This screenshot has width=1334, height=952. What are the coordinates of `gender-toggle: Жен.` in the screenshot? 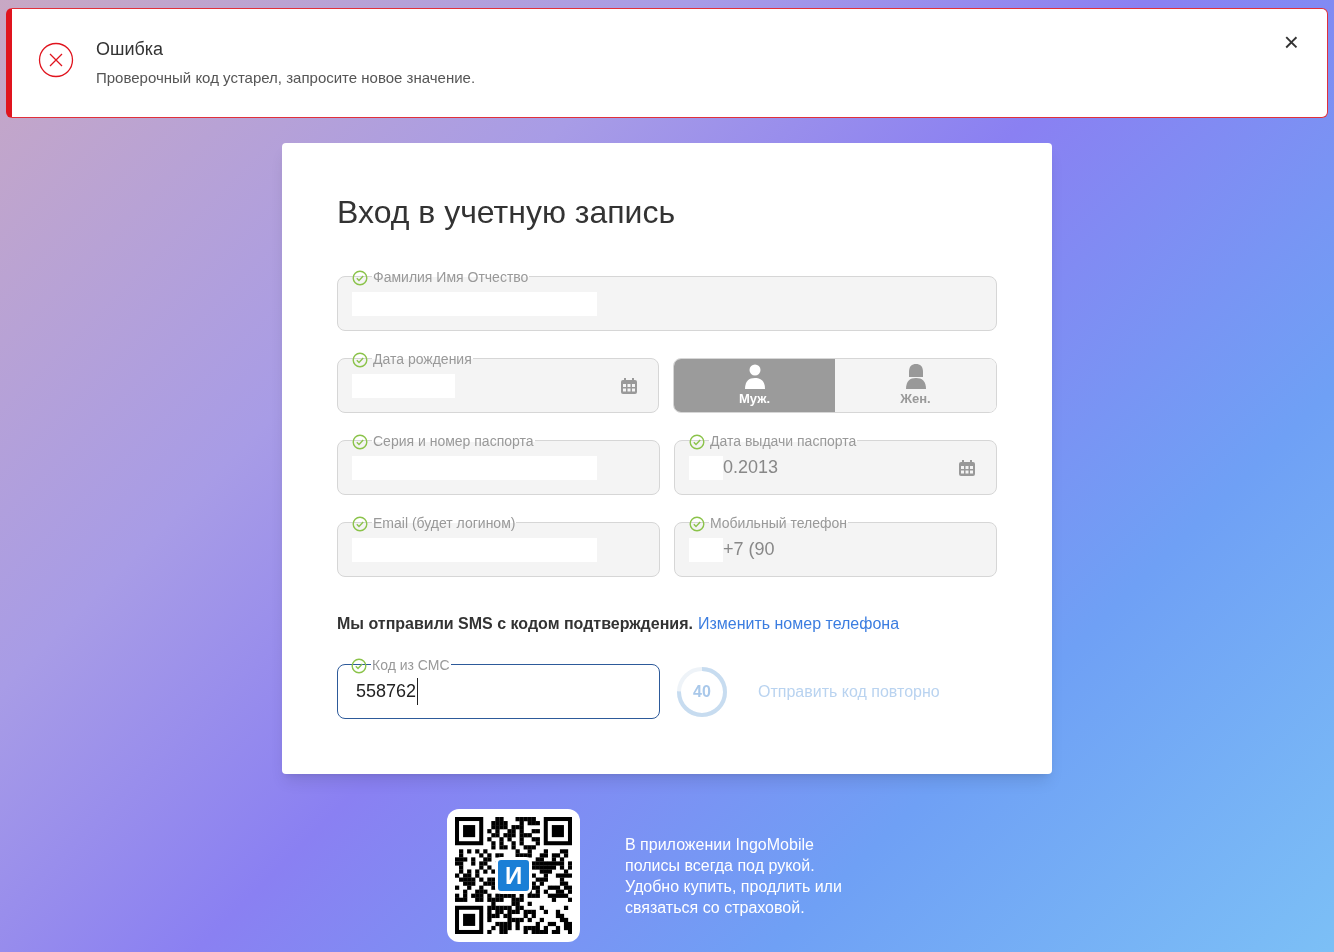 It's located at (915, 385).